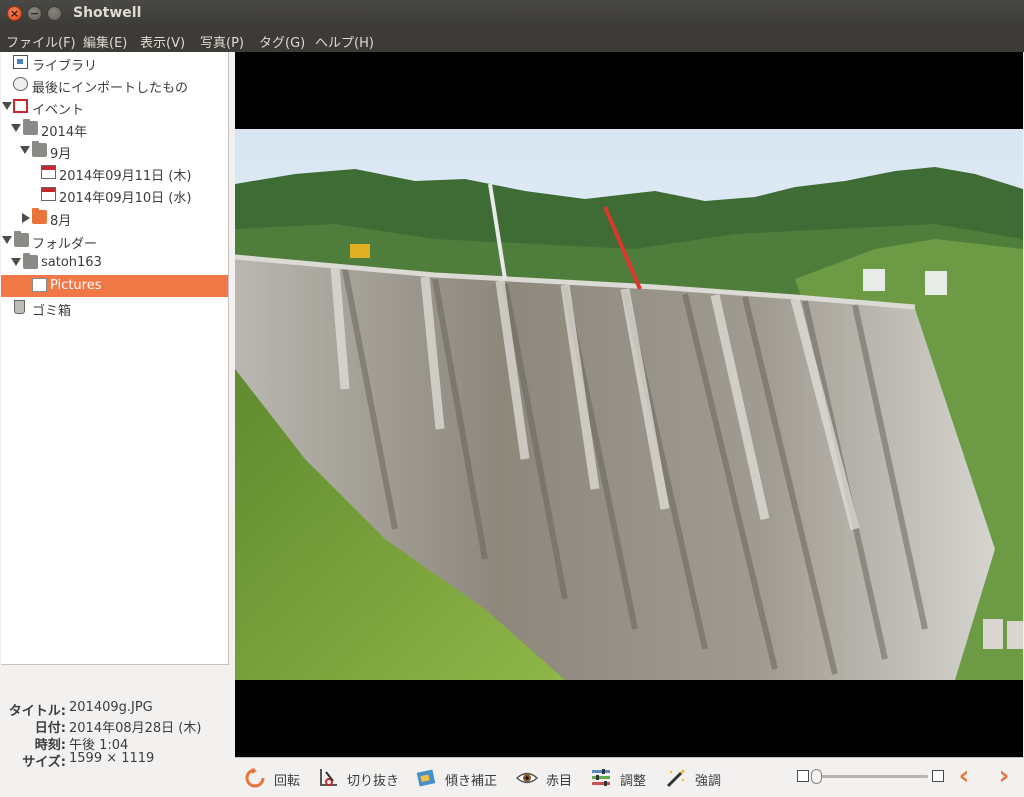  Describe the element at coordinates (114, 241) in the screenshot. I see `sidebar-item-folders: フォルダー` at that location.